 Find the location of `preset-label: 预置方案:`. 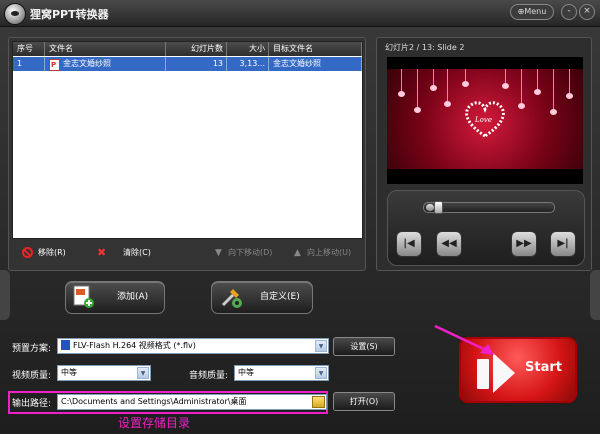

preset-label: 预置方案: is located at coordinates (32, 349).